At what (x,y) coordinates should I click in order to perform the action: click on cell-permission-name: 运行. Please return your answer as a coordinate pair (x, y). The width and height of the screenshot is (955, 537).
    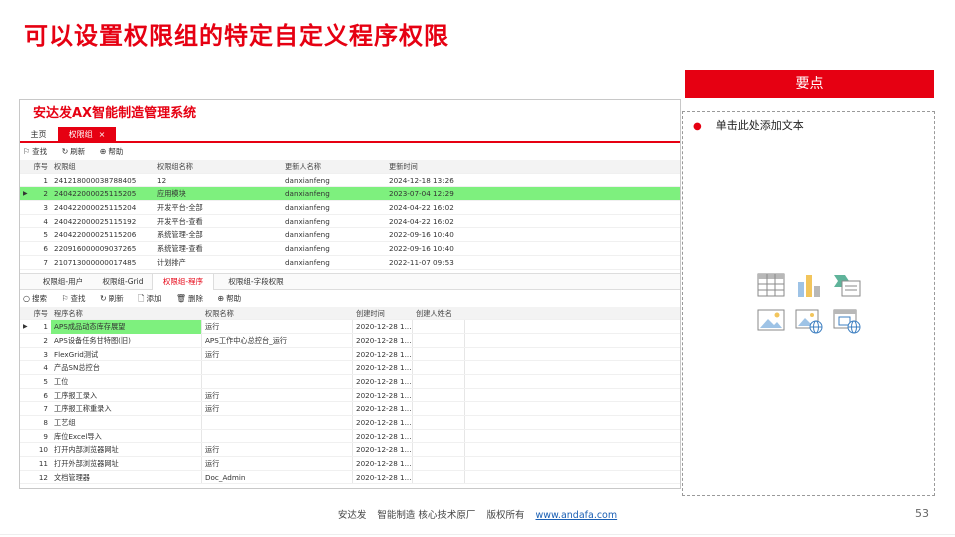
    Looking at the image, I should click on (212, 464).